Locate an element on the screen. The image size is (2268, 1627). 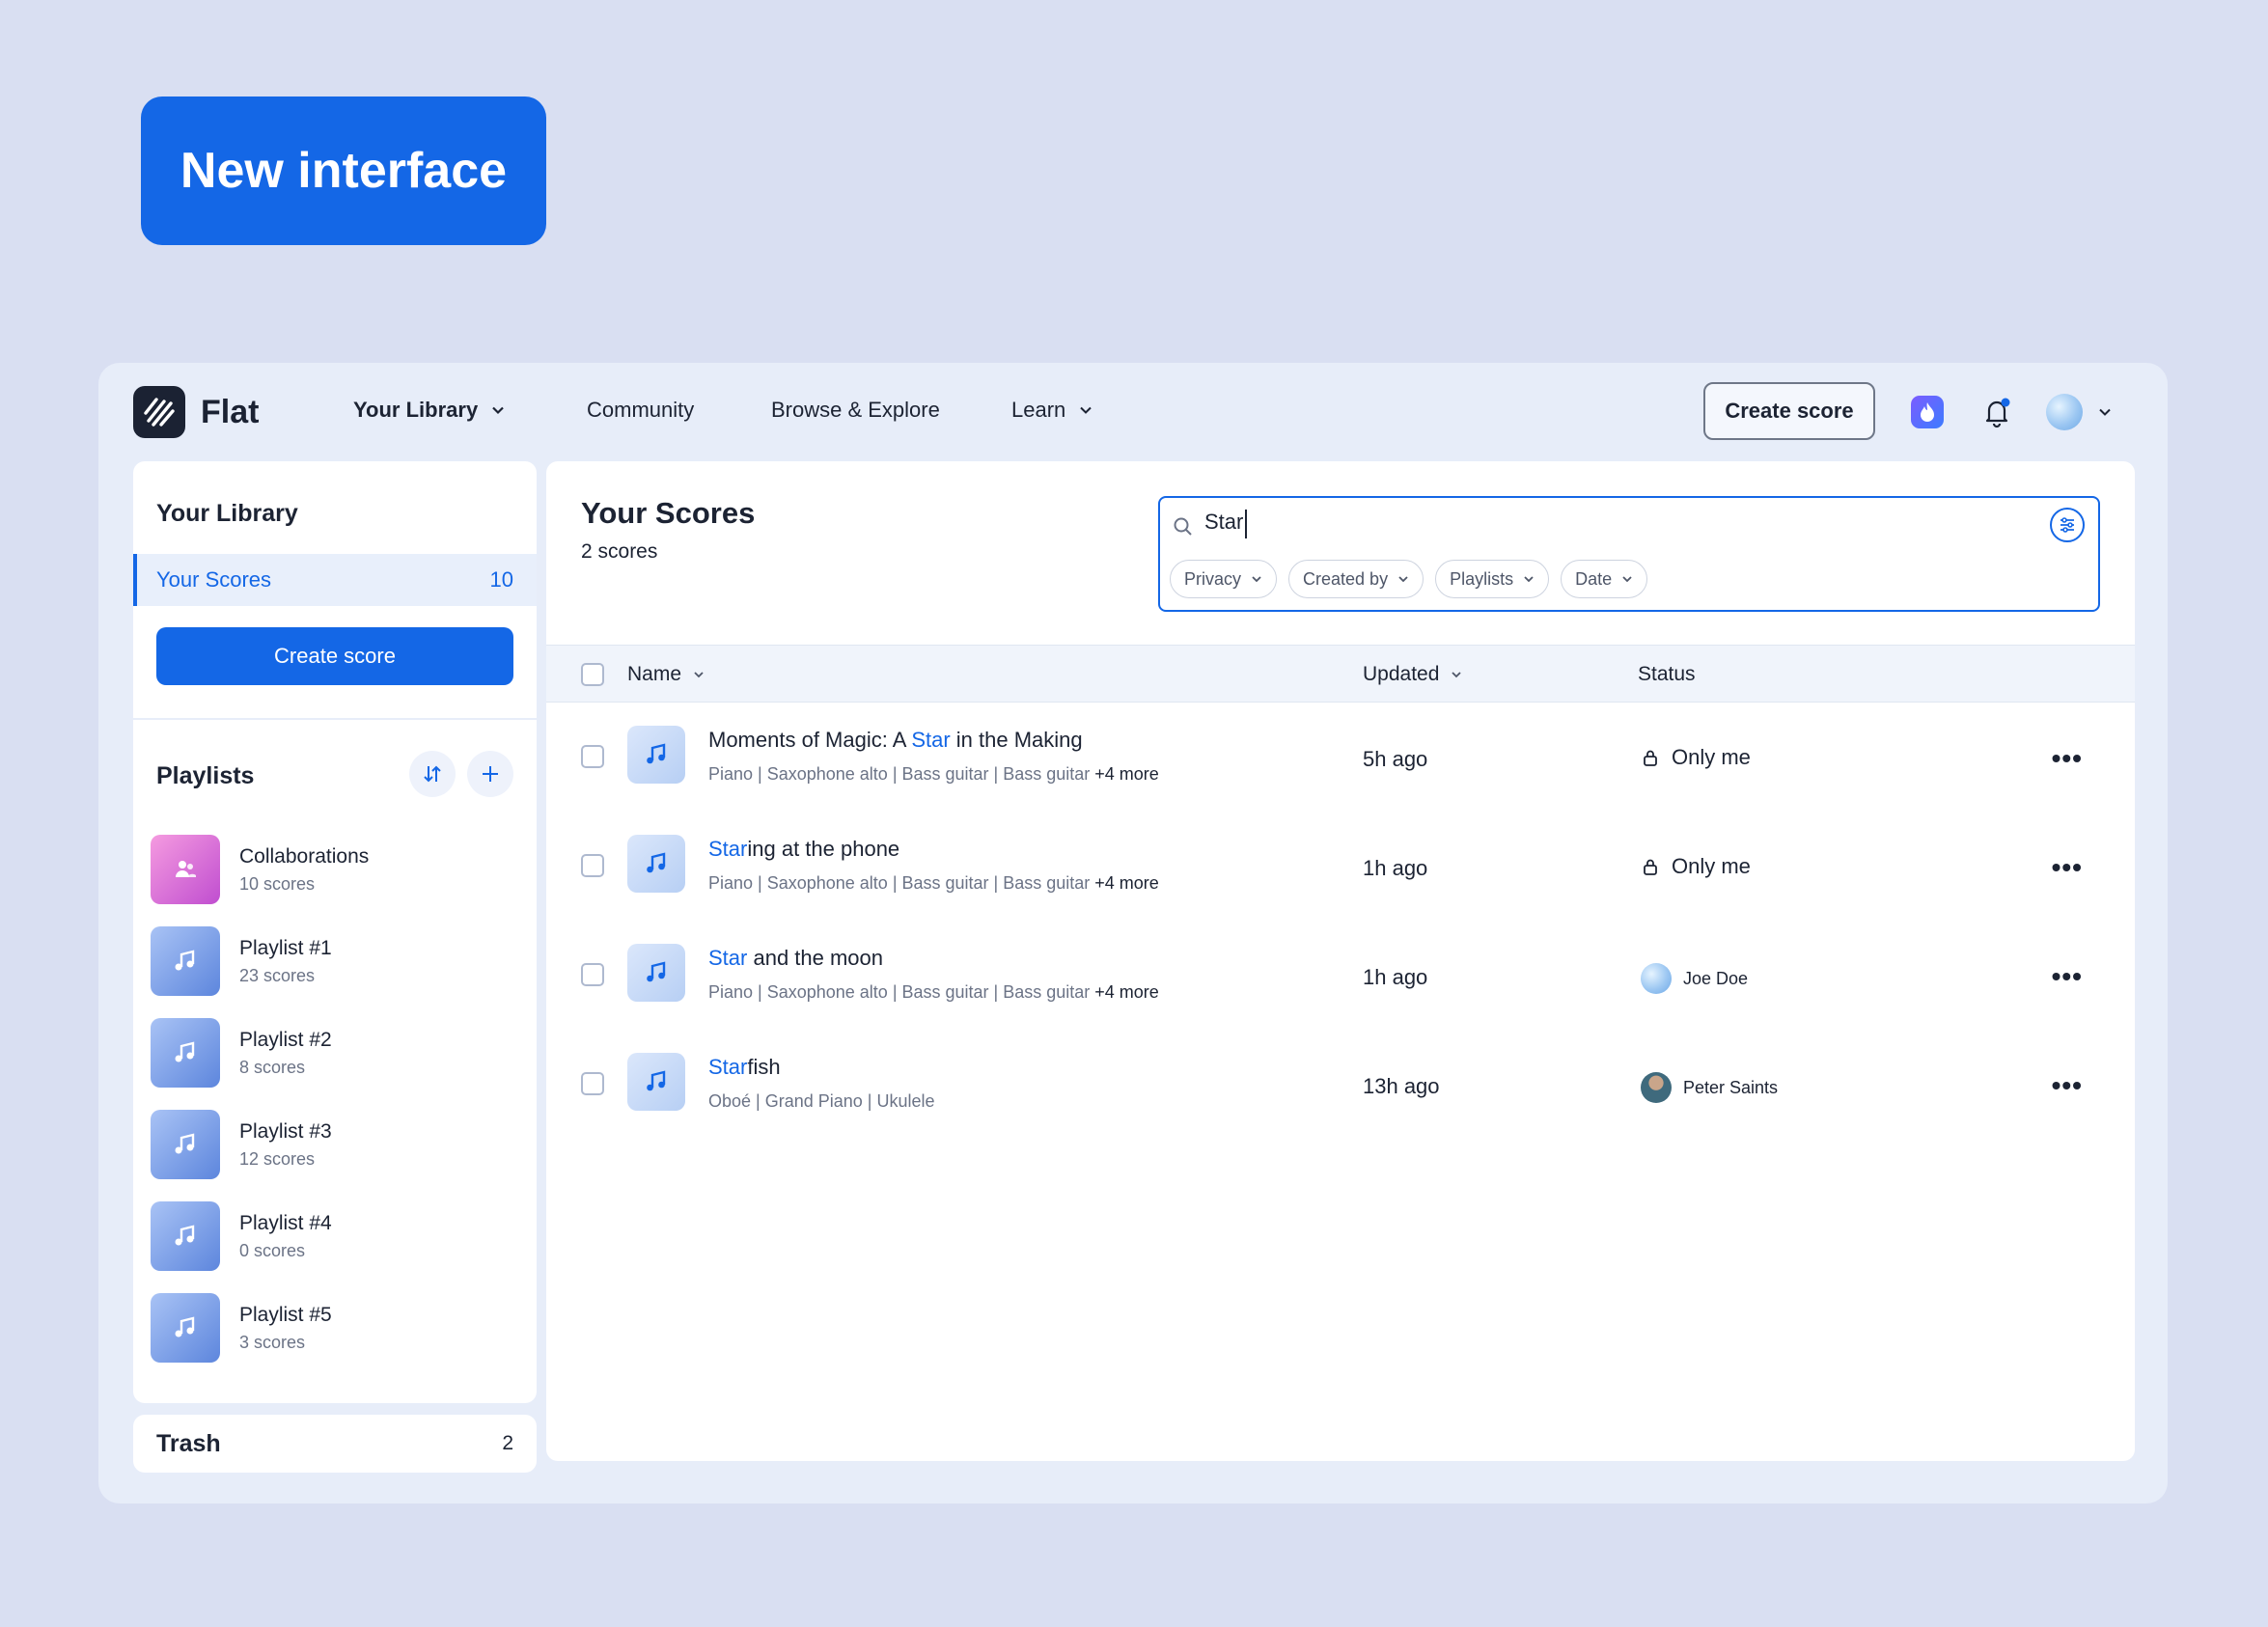
column-status: Status is located at coordinates (1667, 674).